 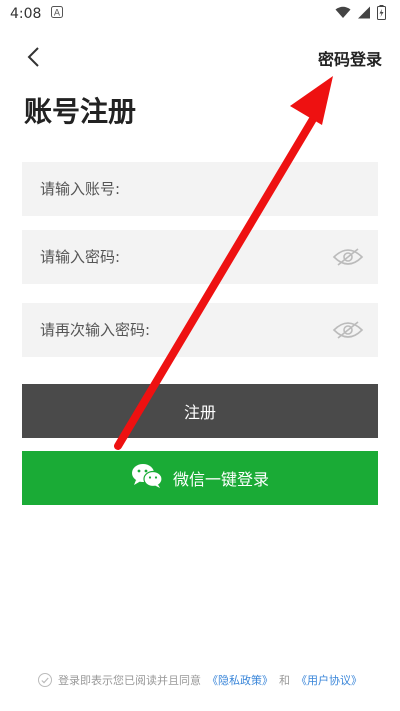 I want to click on signal-icon, so click(x=364, y=14).